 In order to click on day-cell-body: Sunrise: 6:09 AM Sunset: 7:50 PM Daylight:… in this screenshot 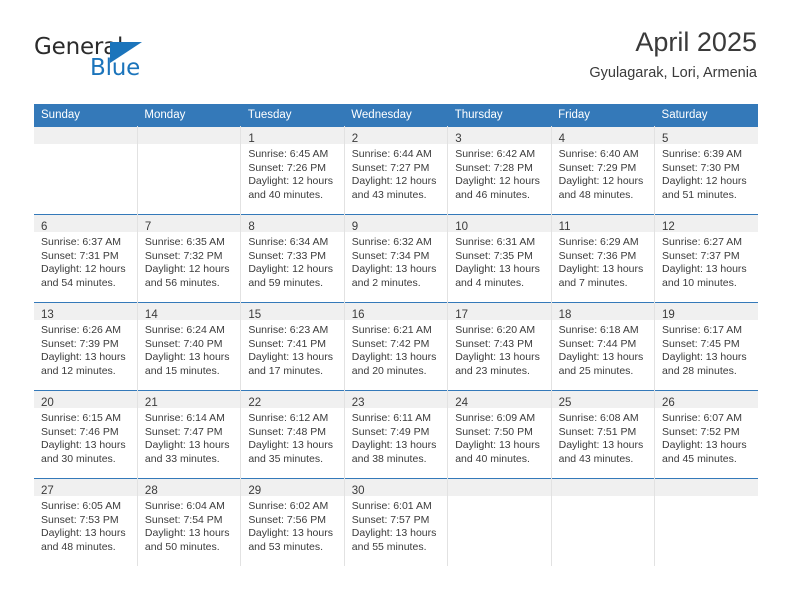, I will do `click(499, 437)`.